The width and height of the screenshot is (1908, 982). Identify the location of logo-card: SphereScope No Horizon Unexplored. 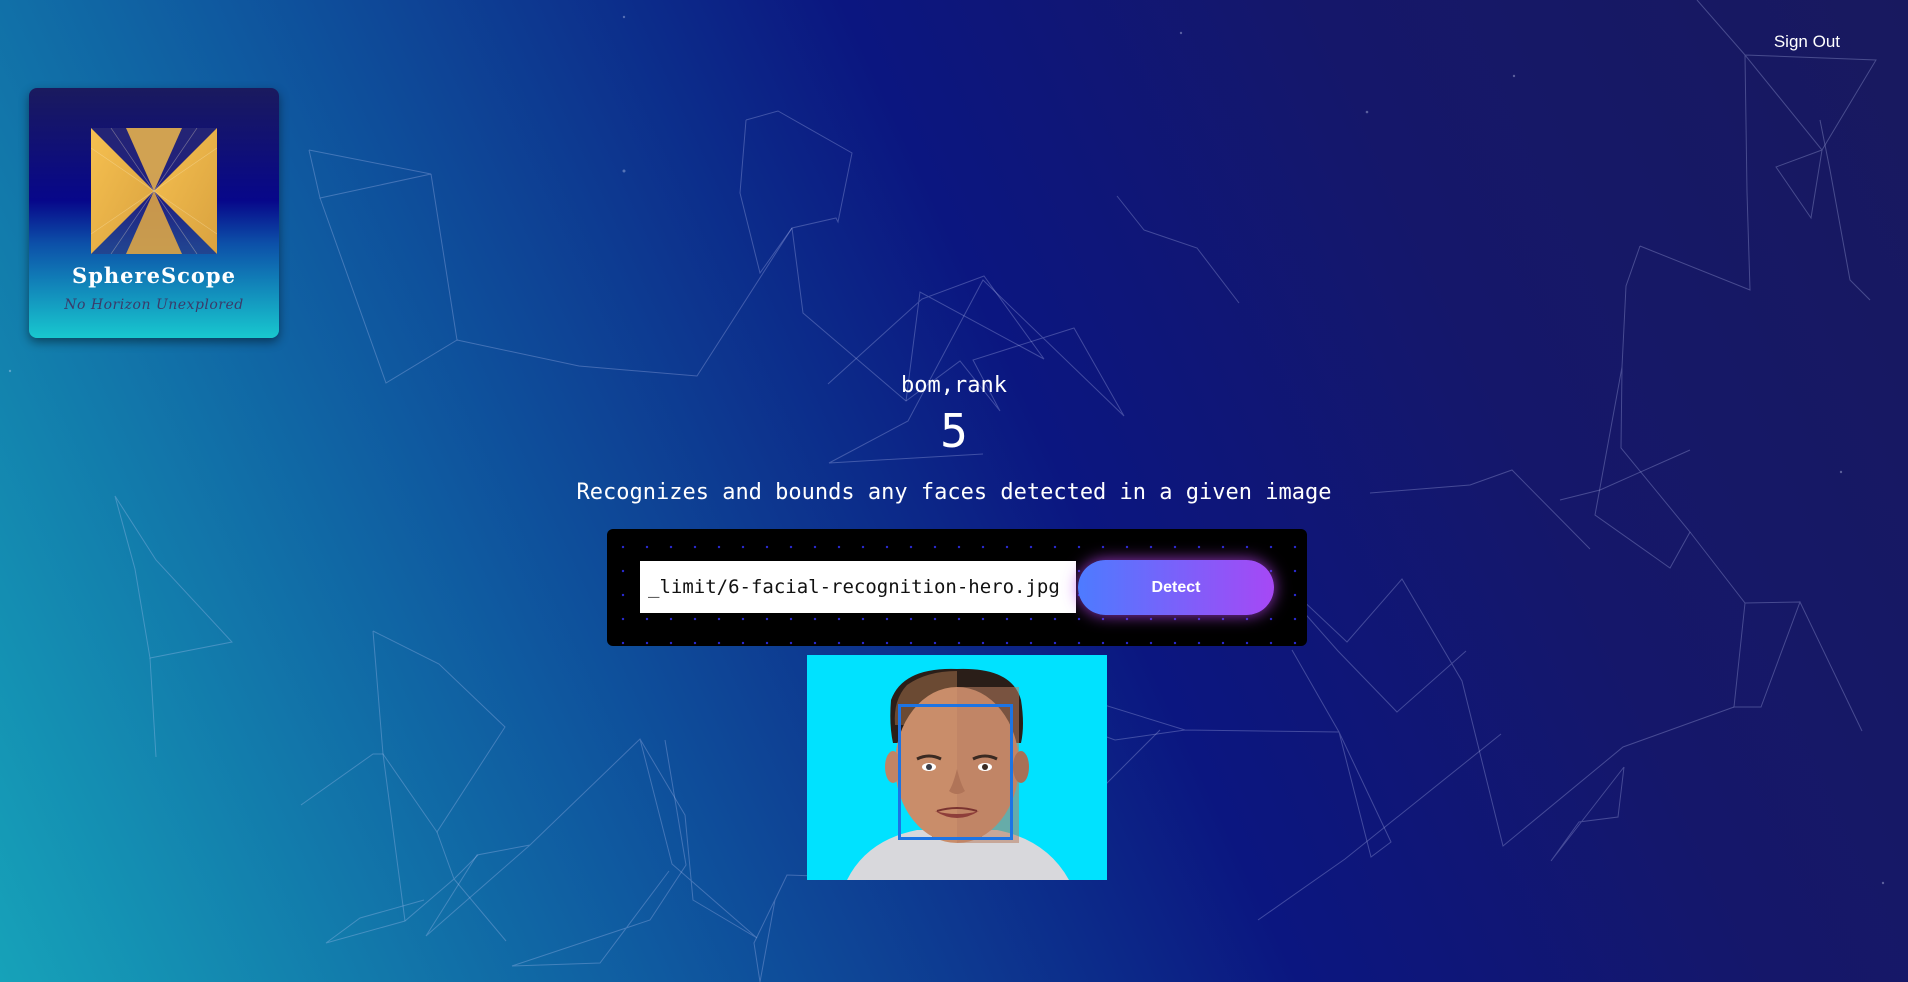
(154, 213).